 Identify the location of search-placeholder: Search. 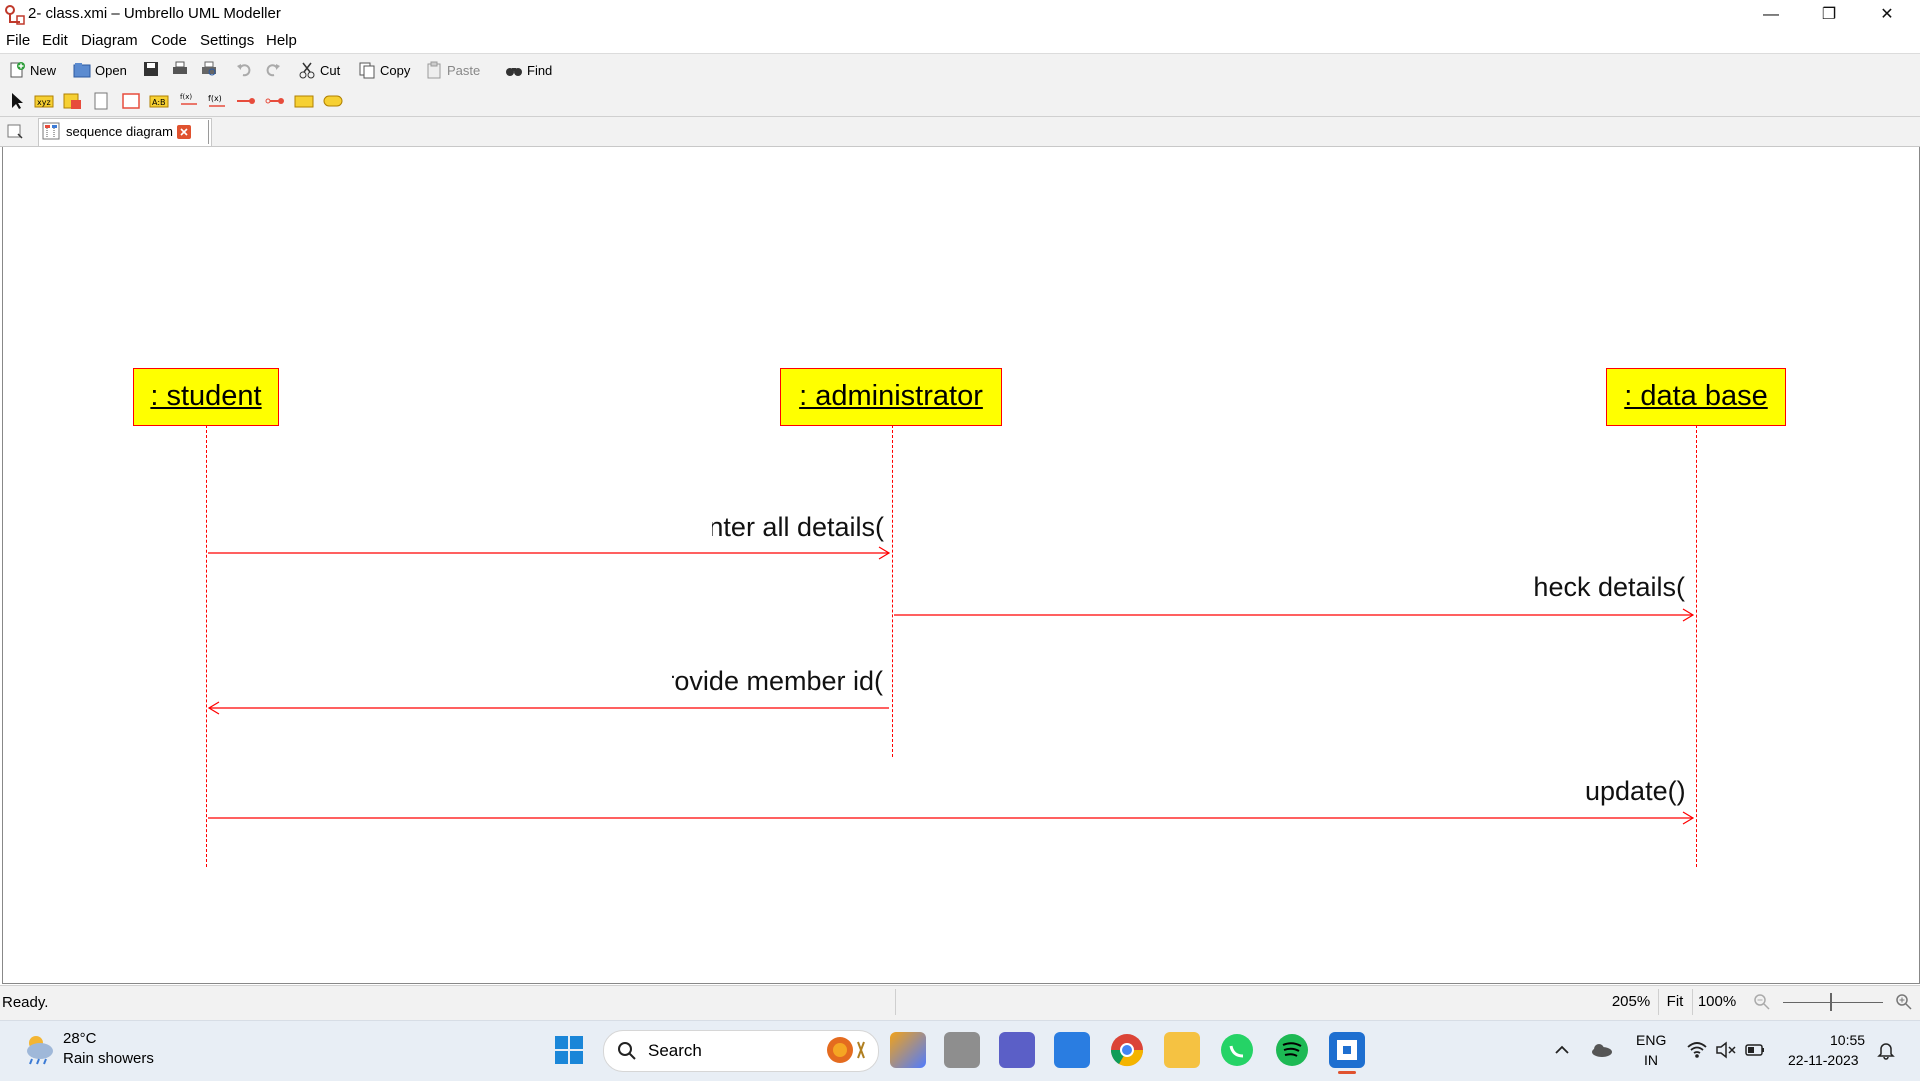
(675, 1050).